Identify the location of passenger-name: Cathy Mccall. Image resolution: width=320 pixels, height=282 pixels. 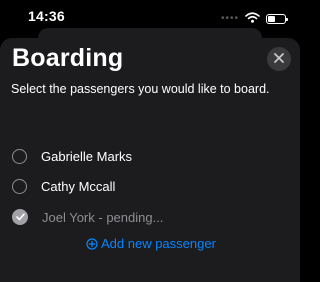
(78, 186).